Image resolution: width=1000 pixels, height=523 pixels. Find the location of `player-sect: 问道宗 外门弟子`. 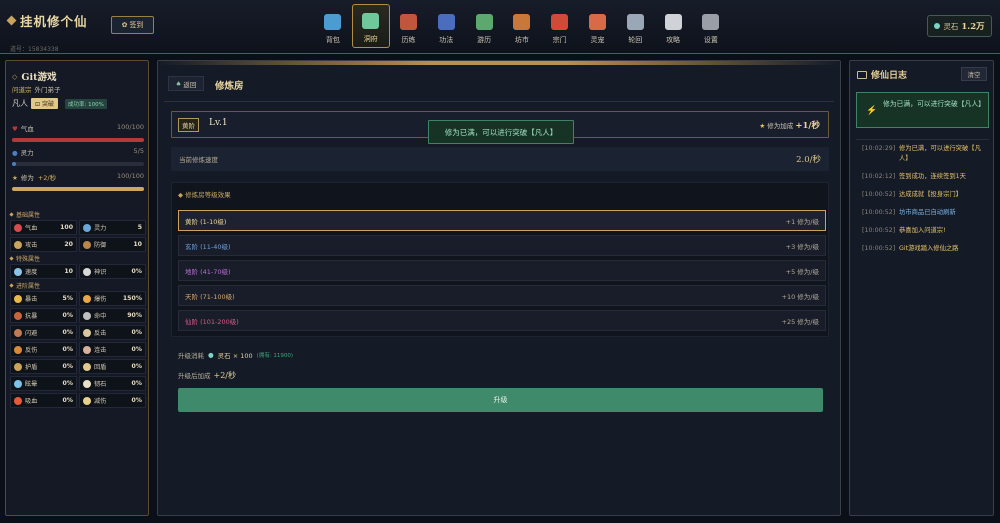

player-sect: 问道宗 外门弟子 is located at coordinates (36, 89).